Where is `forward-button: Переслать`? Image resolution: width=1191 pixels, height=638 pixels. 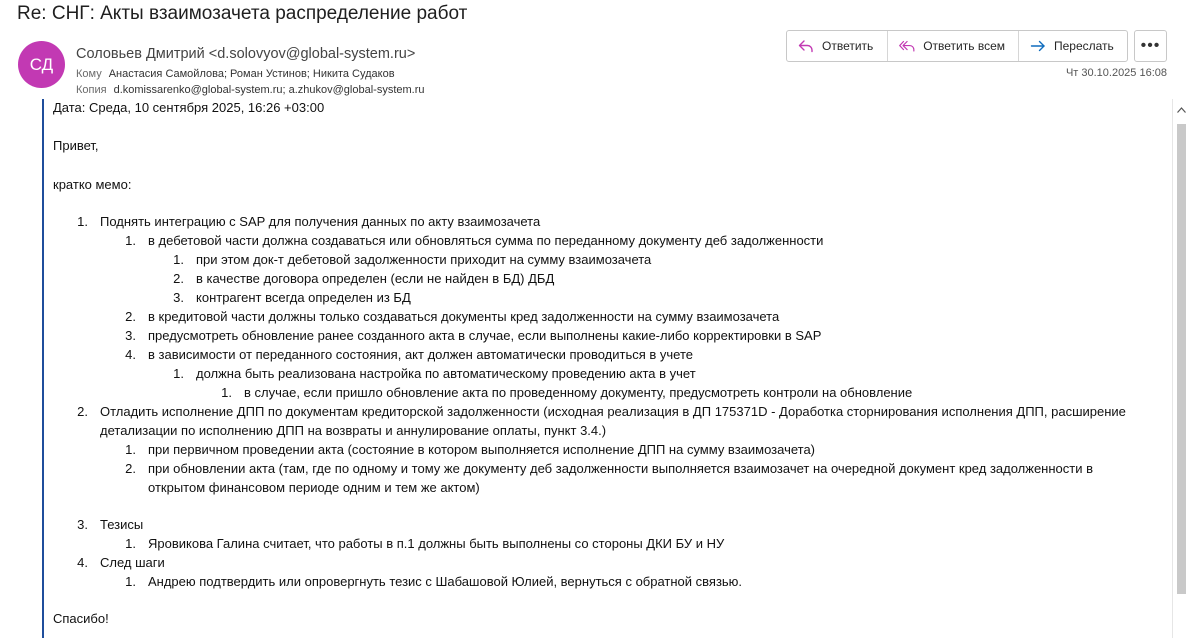 forward-button: Переслать is located at coordinates (1073, 46).